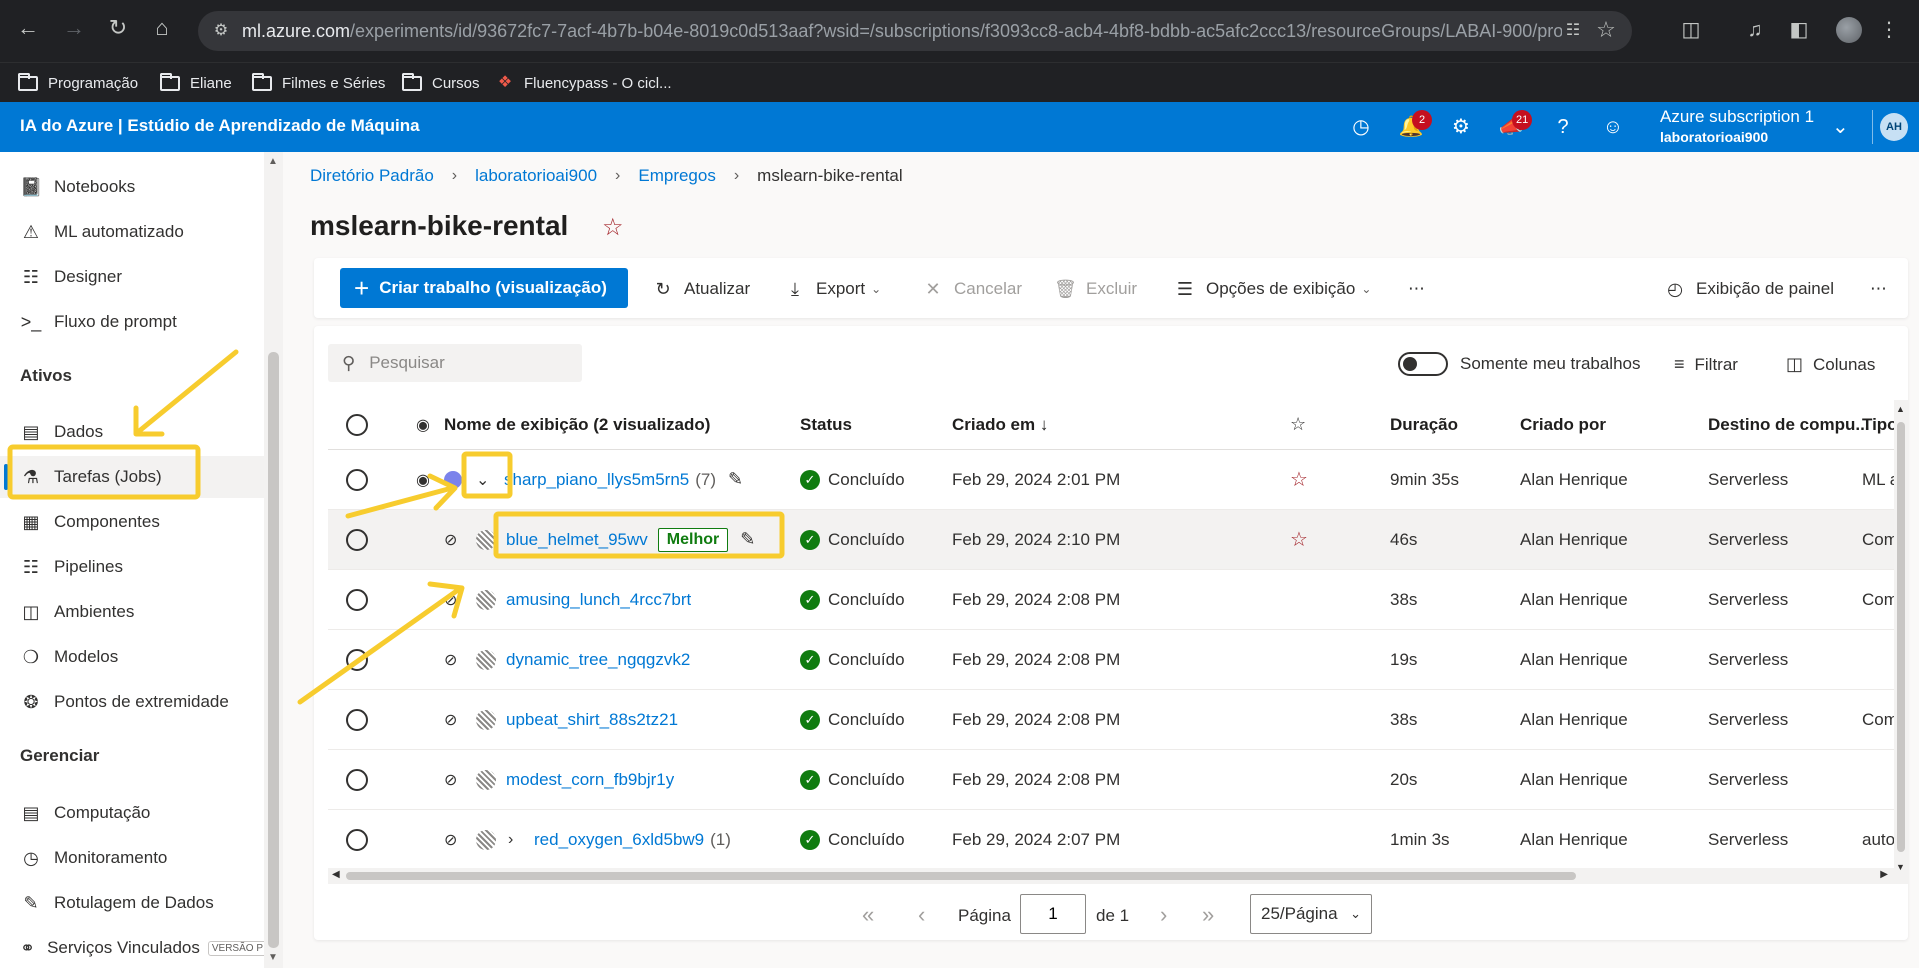 This screenshot has width=1919, height=968. What do you see at coordinates (1272, 289) in the screenshot?
I see `view-options-button: ☰ Opções de exibição ⌄` at bounding box center [1272, 289].